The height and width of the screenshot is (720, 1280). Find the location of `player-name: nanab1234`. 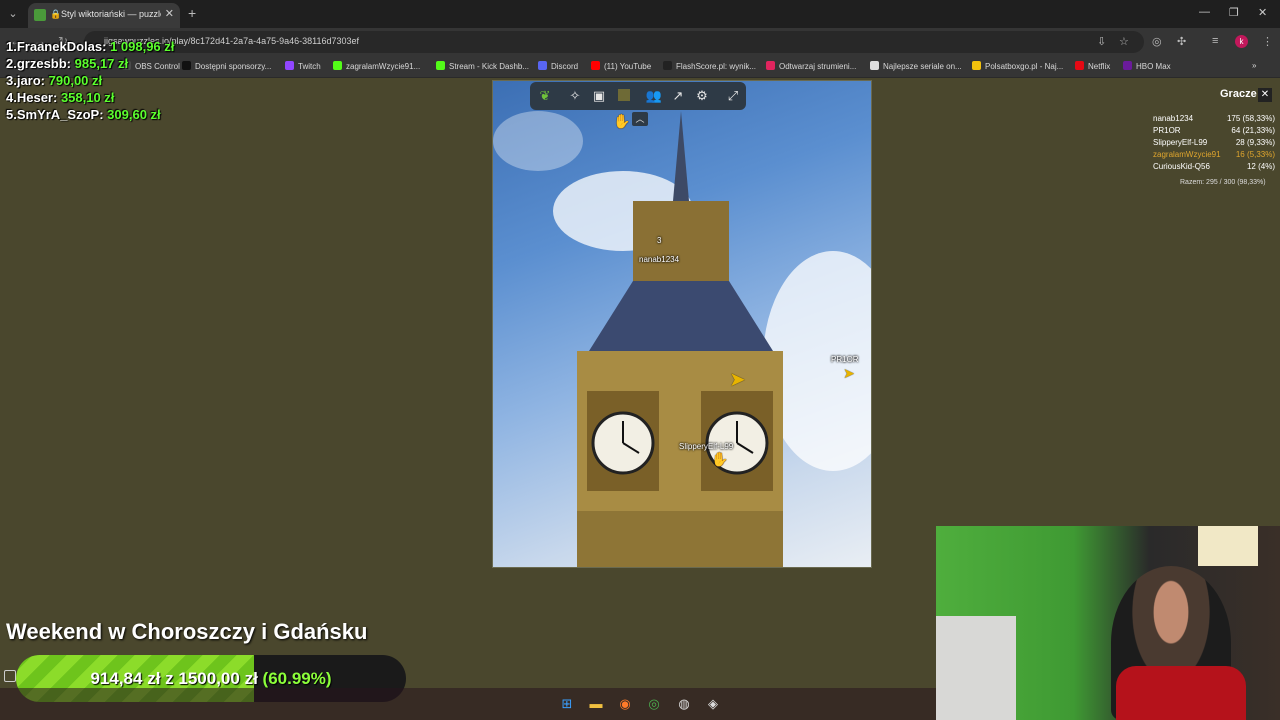

player-name: nanab1234 is located at coordinates (1173, 118).